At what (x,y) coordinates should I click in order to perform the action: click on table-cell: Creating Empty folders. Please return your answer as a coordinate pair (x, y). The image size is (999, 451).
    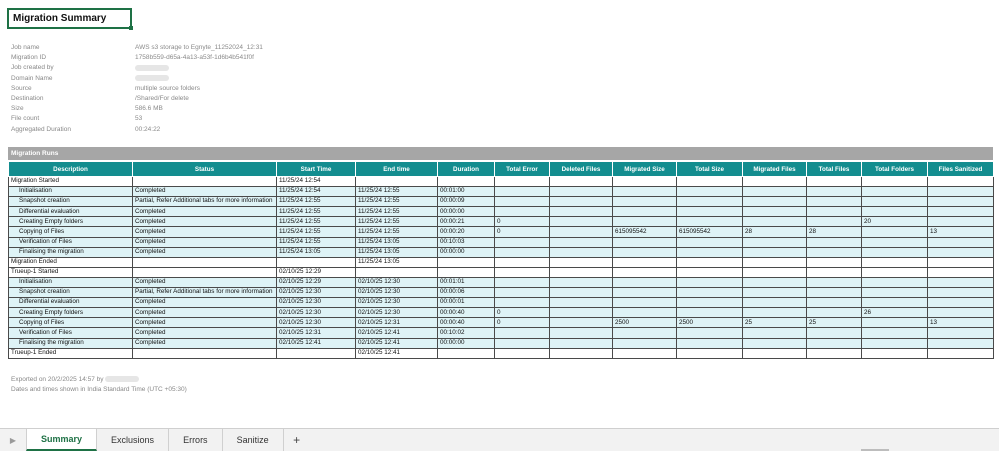
    Looking at the image, I should click on (70, 222).